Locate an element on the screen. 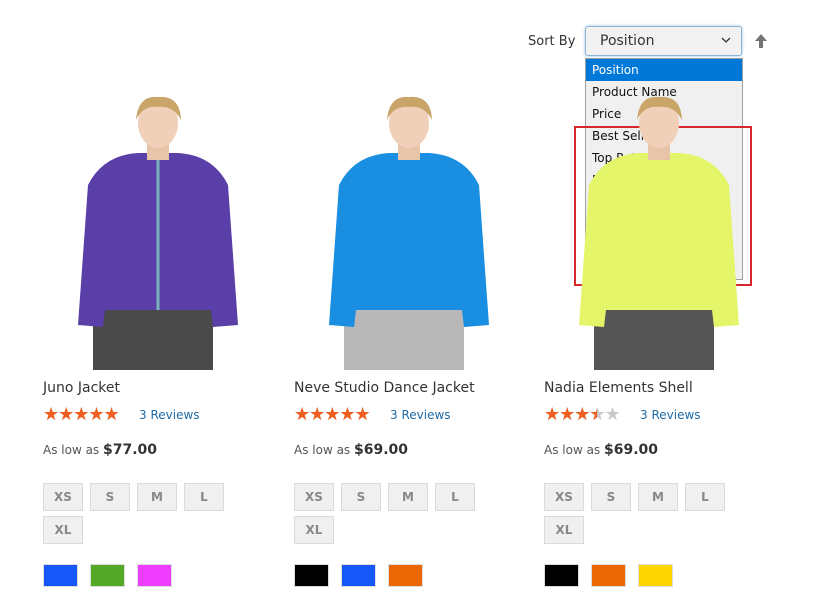  product-name: Neve Studio Dance Jacket is located at coordinates (384, 388).